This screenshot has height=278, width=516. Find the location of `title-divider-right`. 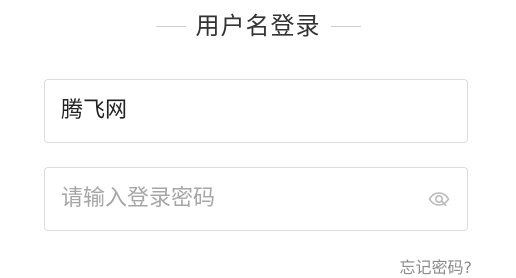

title-divider-right is located at coordinates (345, 26).